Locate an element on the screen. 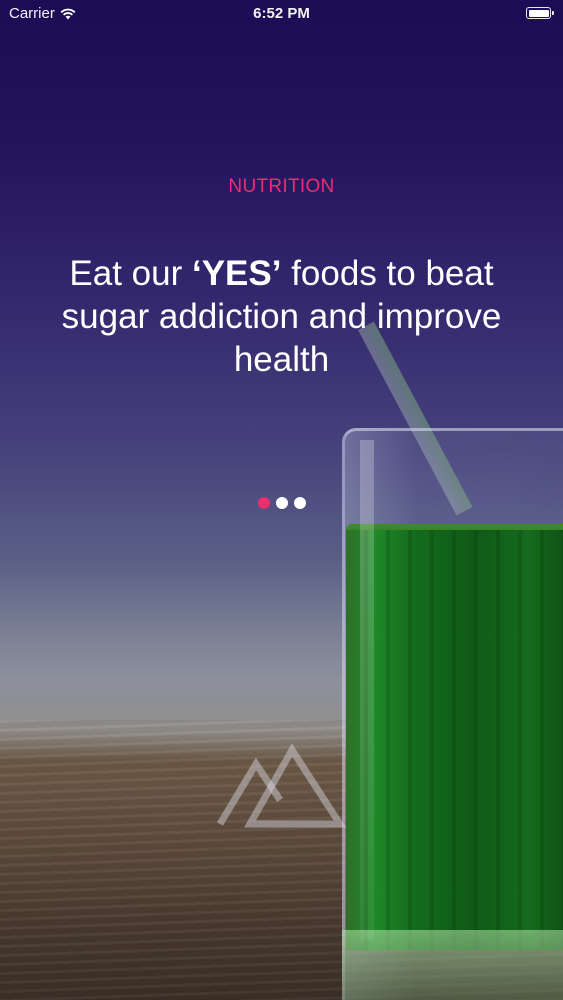 This screenshot has height=1000, width=563. headline-part1: Eat our is located at coordinates (130, 273).